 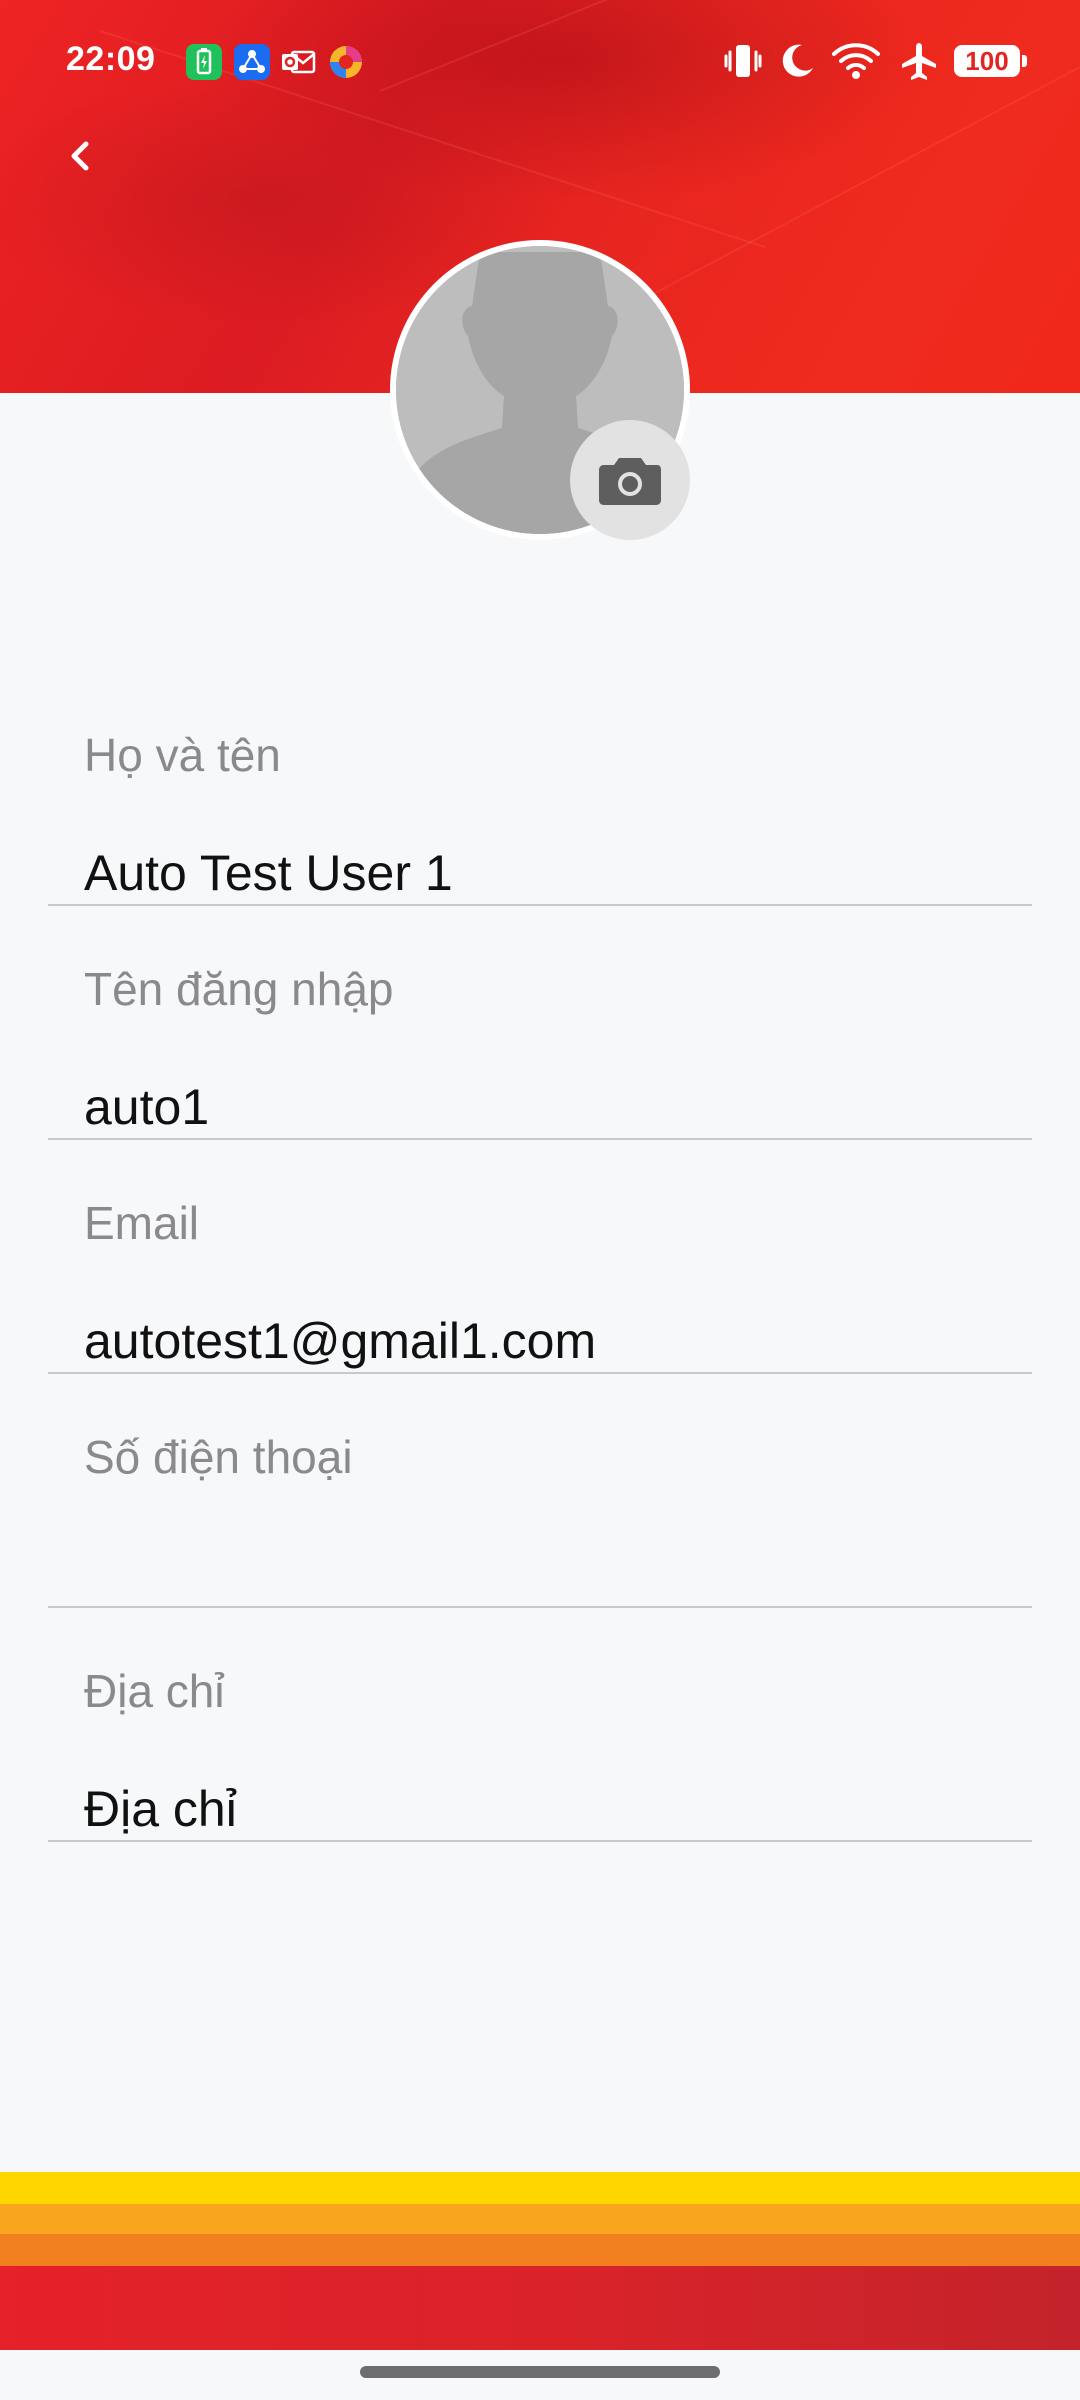 What do you see at coordinates (540, 2188) in the screenshot?
I see `footer-stripe-yellow` at bounding box center [540, 2188].